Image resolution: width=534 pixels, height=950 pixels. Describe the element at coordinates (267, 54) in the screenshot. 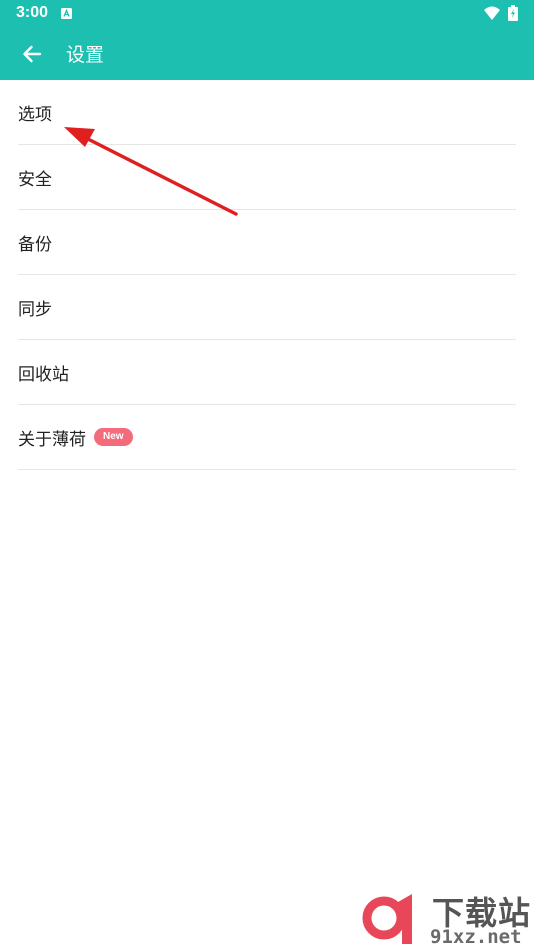

I see `toolbar: 设置` at that location.